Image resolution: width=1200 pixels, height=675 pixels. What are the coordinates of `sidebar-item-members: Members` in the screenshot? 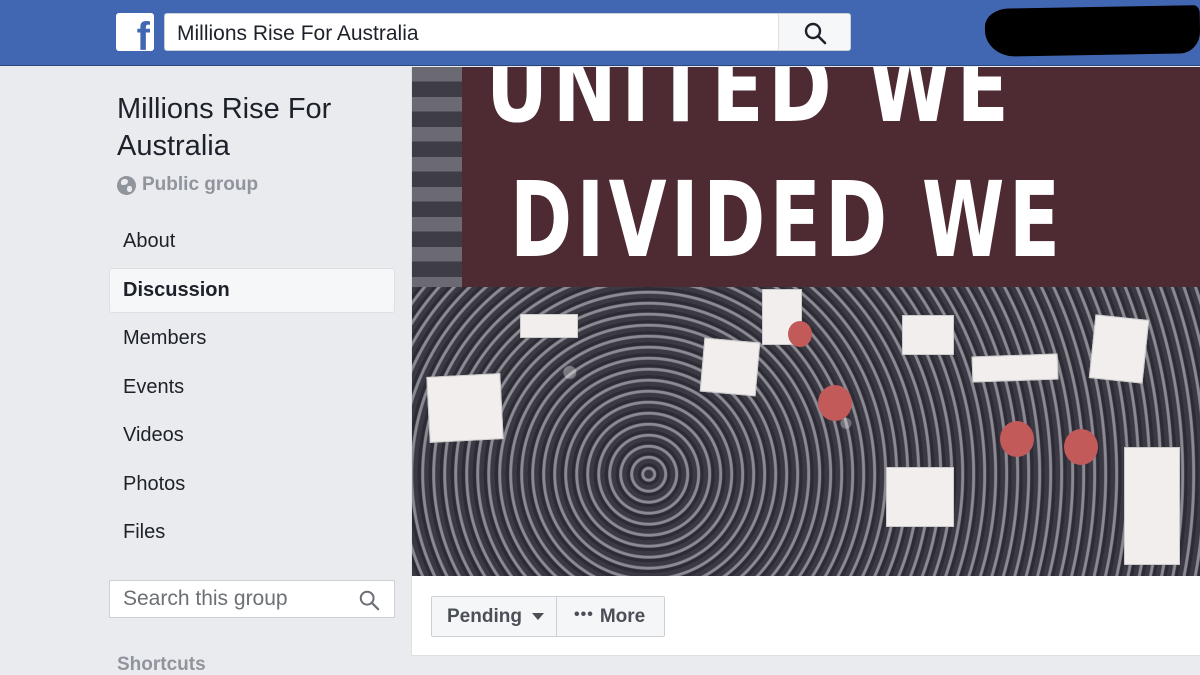 It's located at (252, 338).